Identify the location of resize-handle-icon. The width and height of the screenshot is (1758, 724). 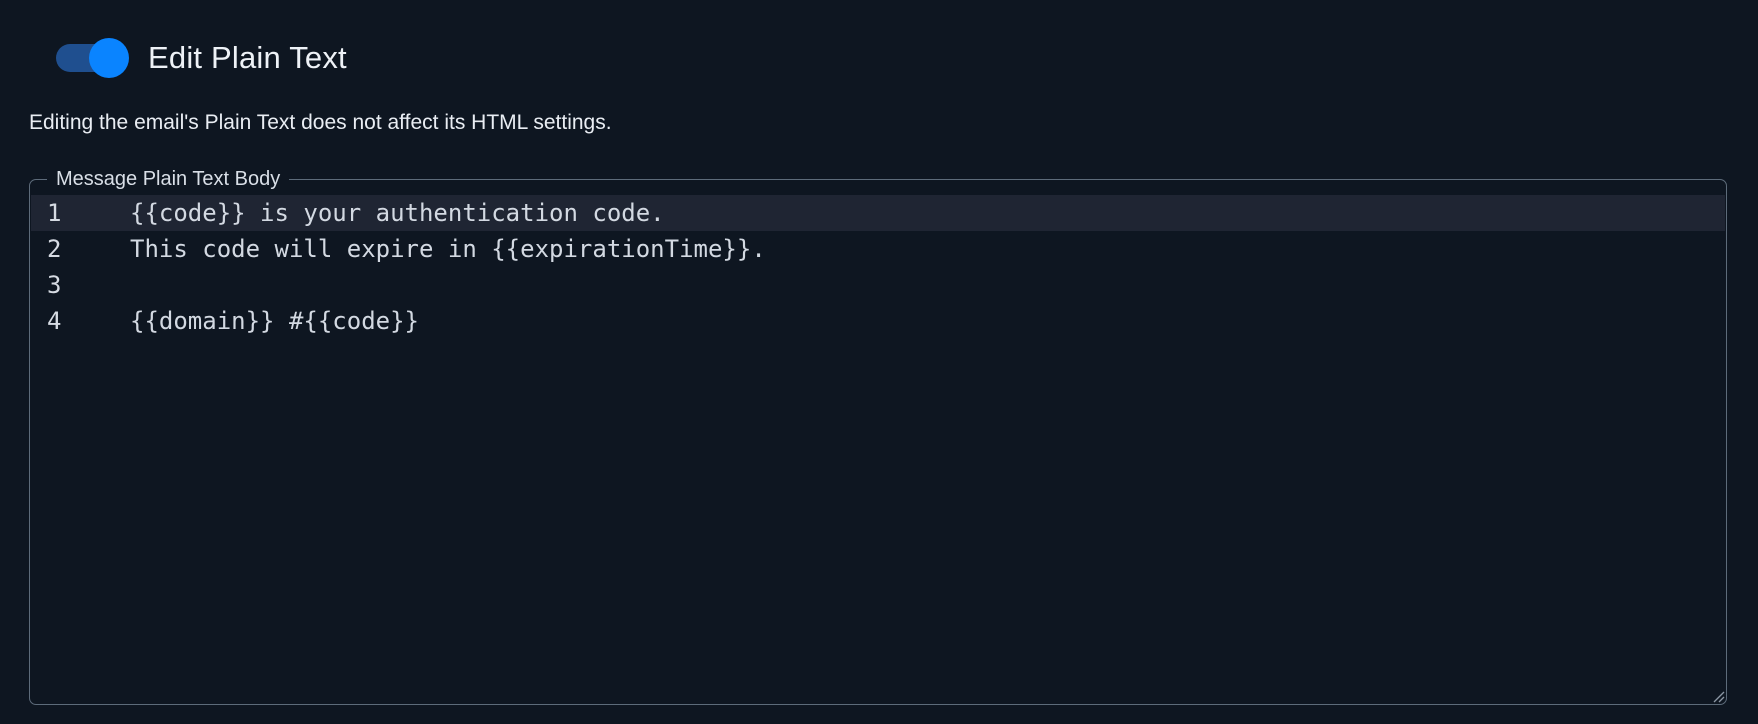
(1718, 696).